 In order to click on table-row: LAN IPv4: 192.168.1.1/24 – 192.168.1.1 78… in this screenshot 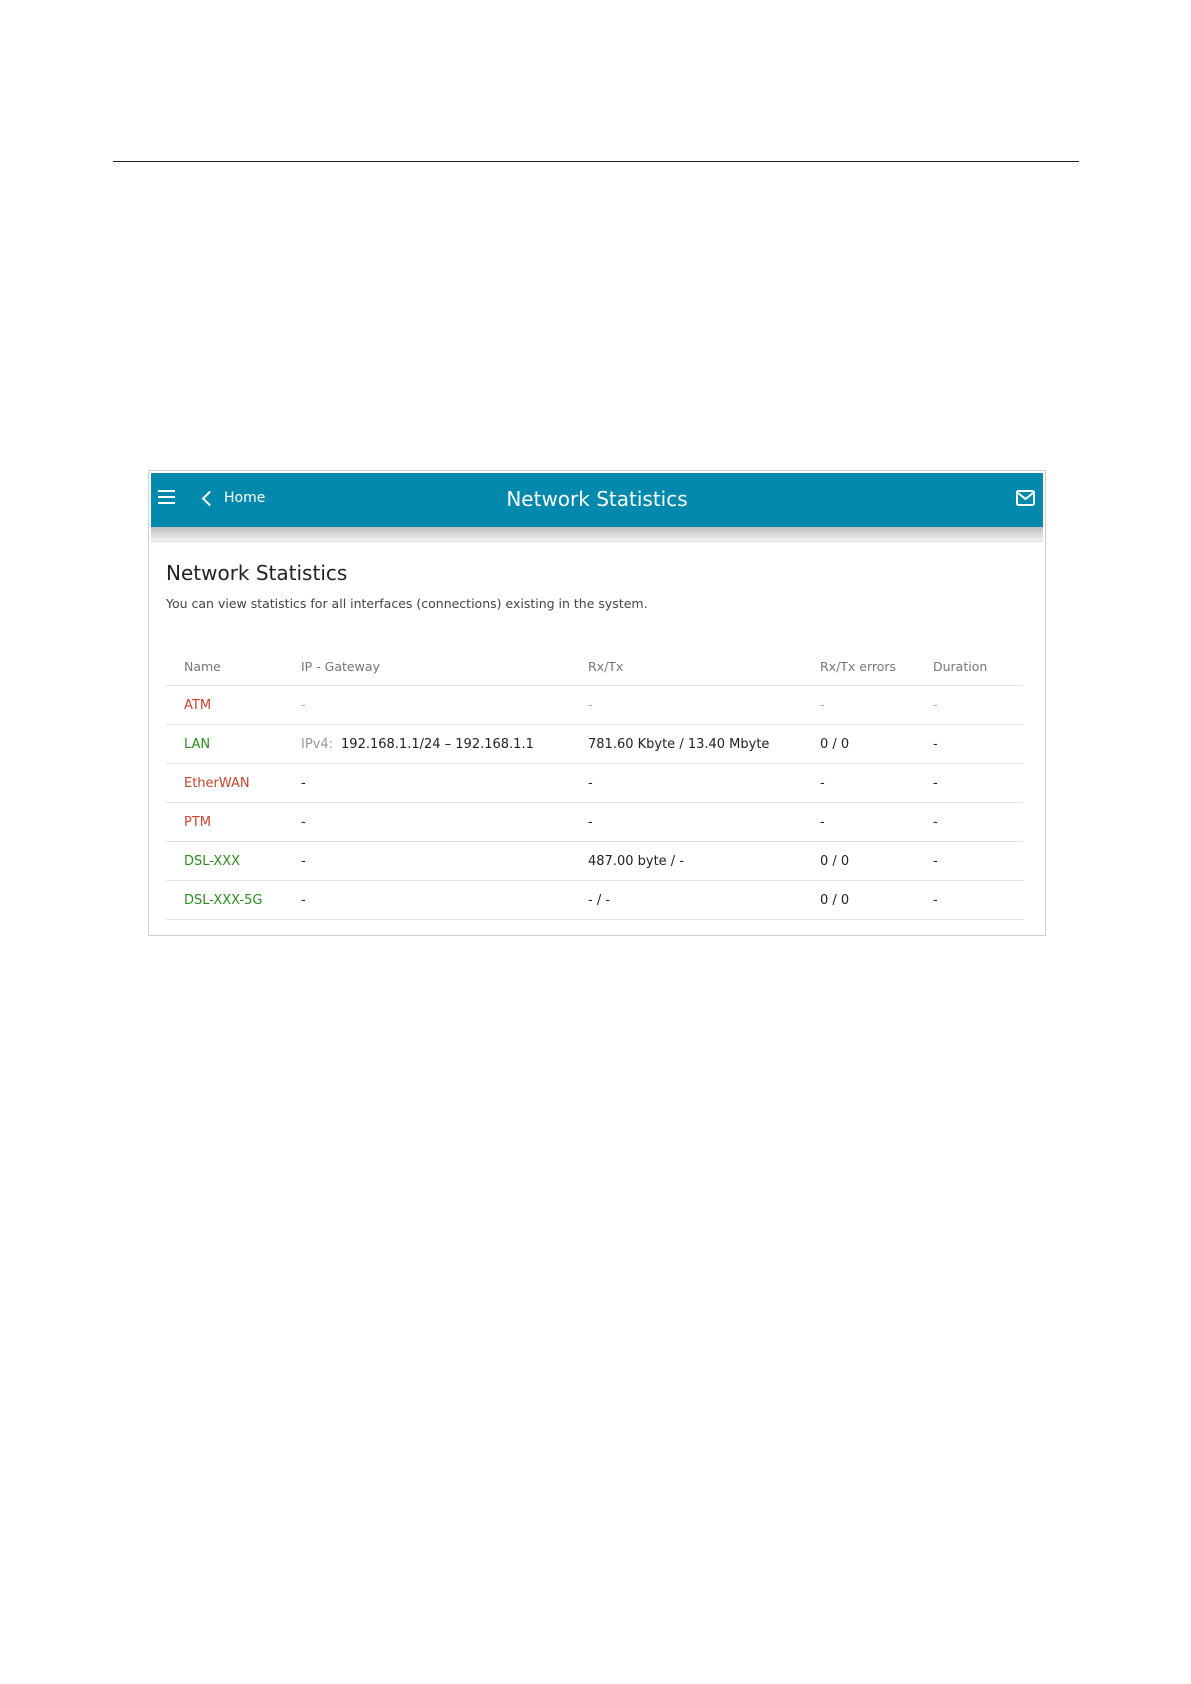, I will do `click(594, 744)`.